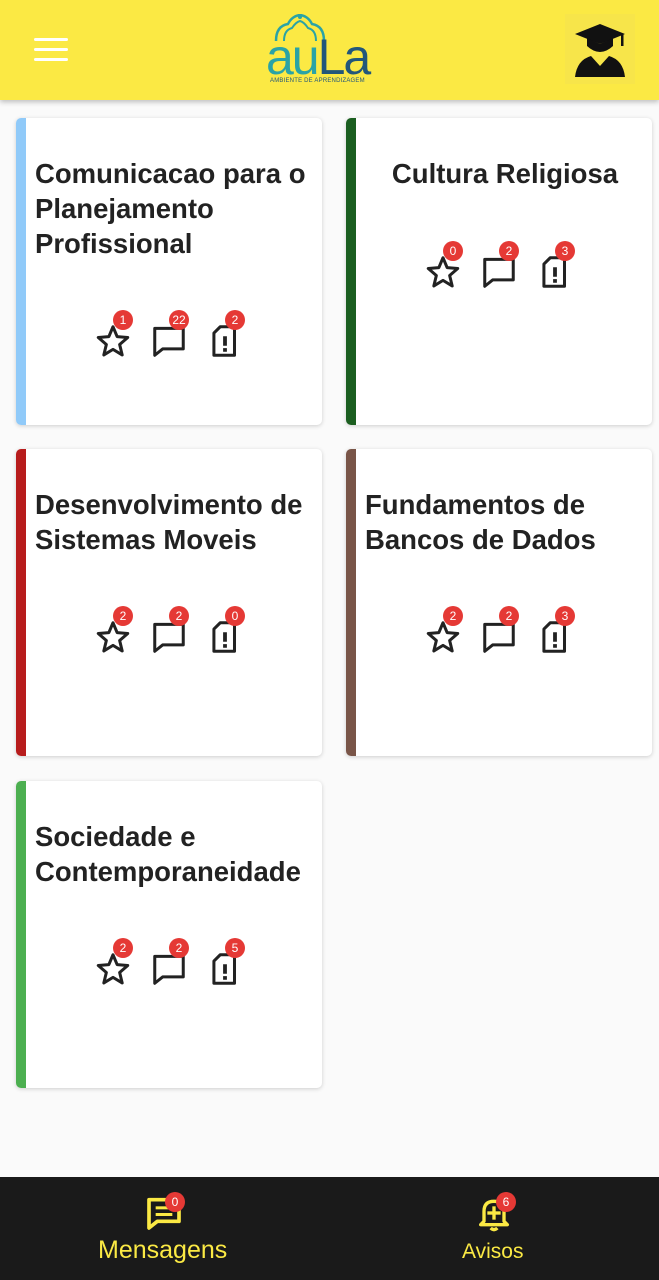  Describe the element at coordinates (506, 1202) in the screenshot. I see `notices-count-badge: 6` at that location.